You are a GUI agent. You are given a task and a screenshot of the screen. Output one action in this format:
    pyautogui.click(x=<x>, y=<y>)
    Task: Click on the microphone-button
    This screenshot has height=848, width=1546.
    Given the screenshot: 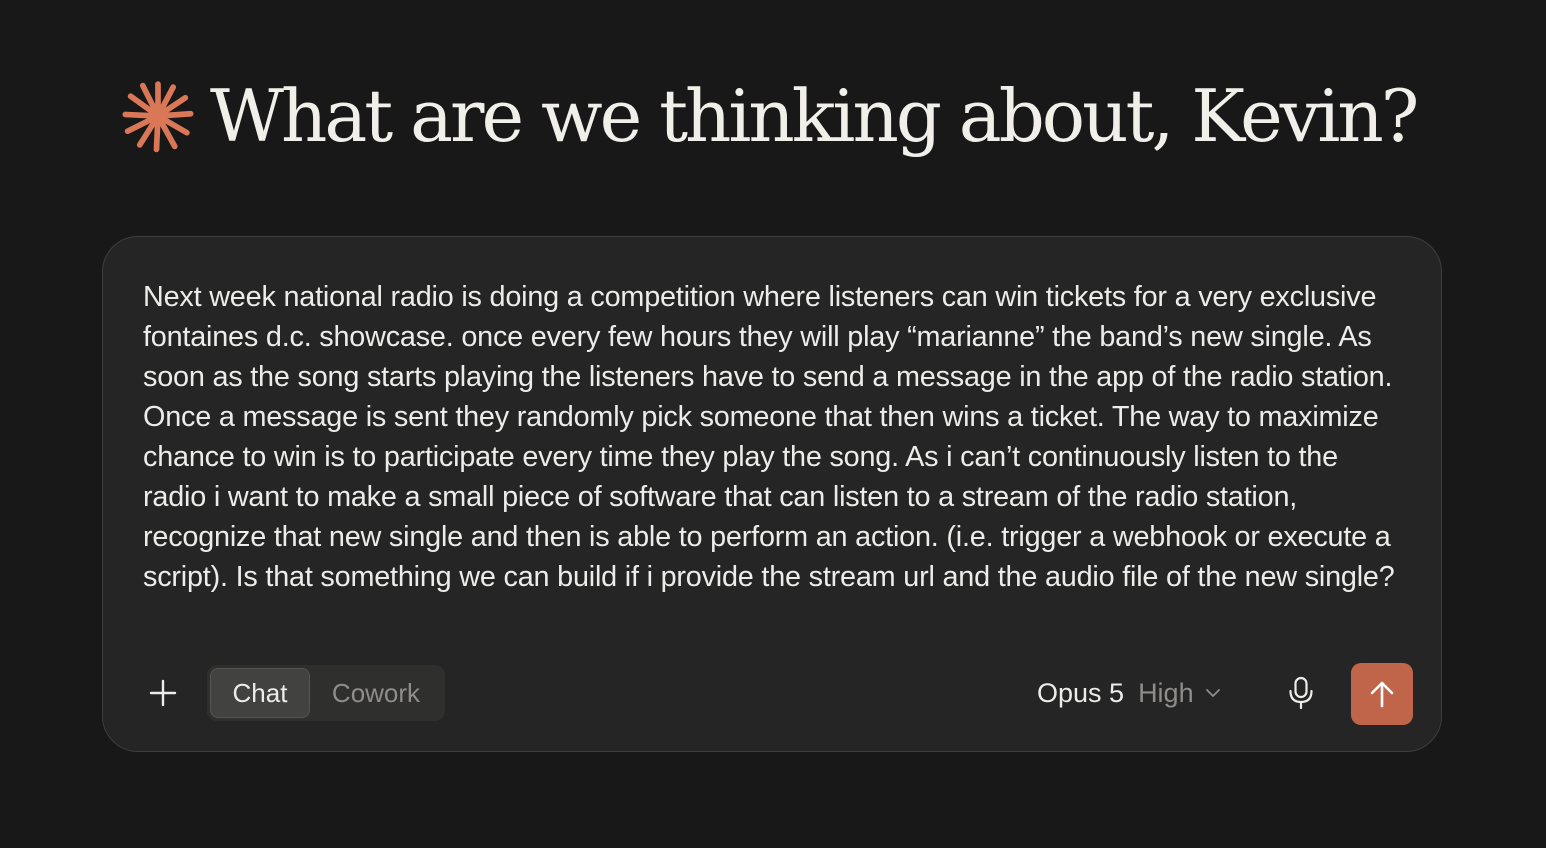 What is the action you would take?
    pyautogui.click(x=1301, y=693)
    